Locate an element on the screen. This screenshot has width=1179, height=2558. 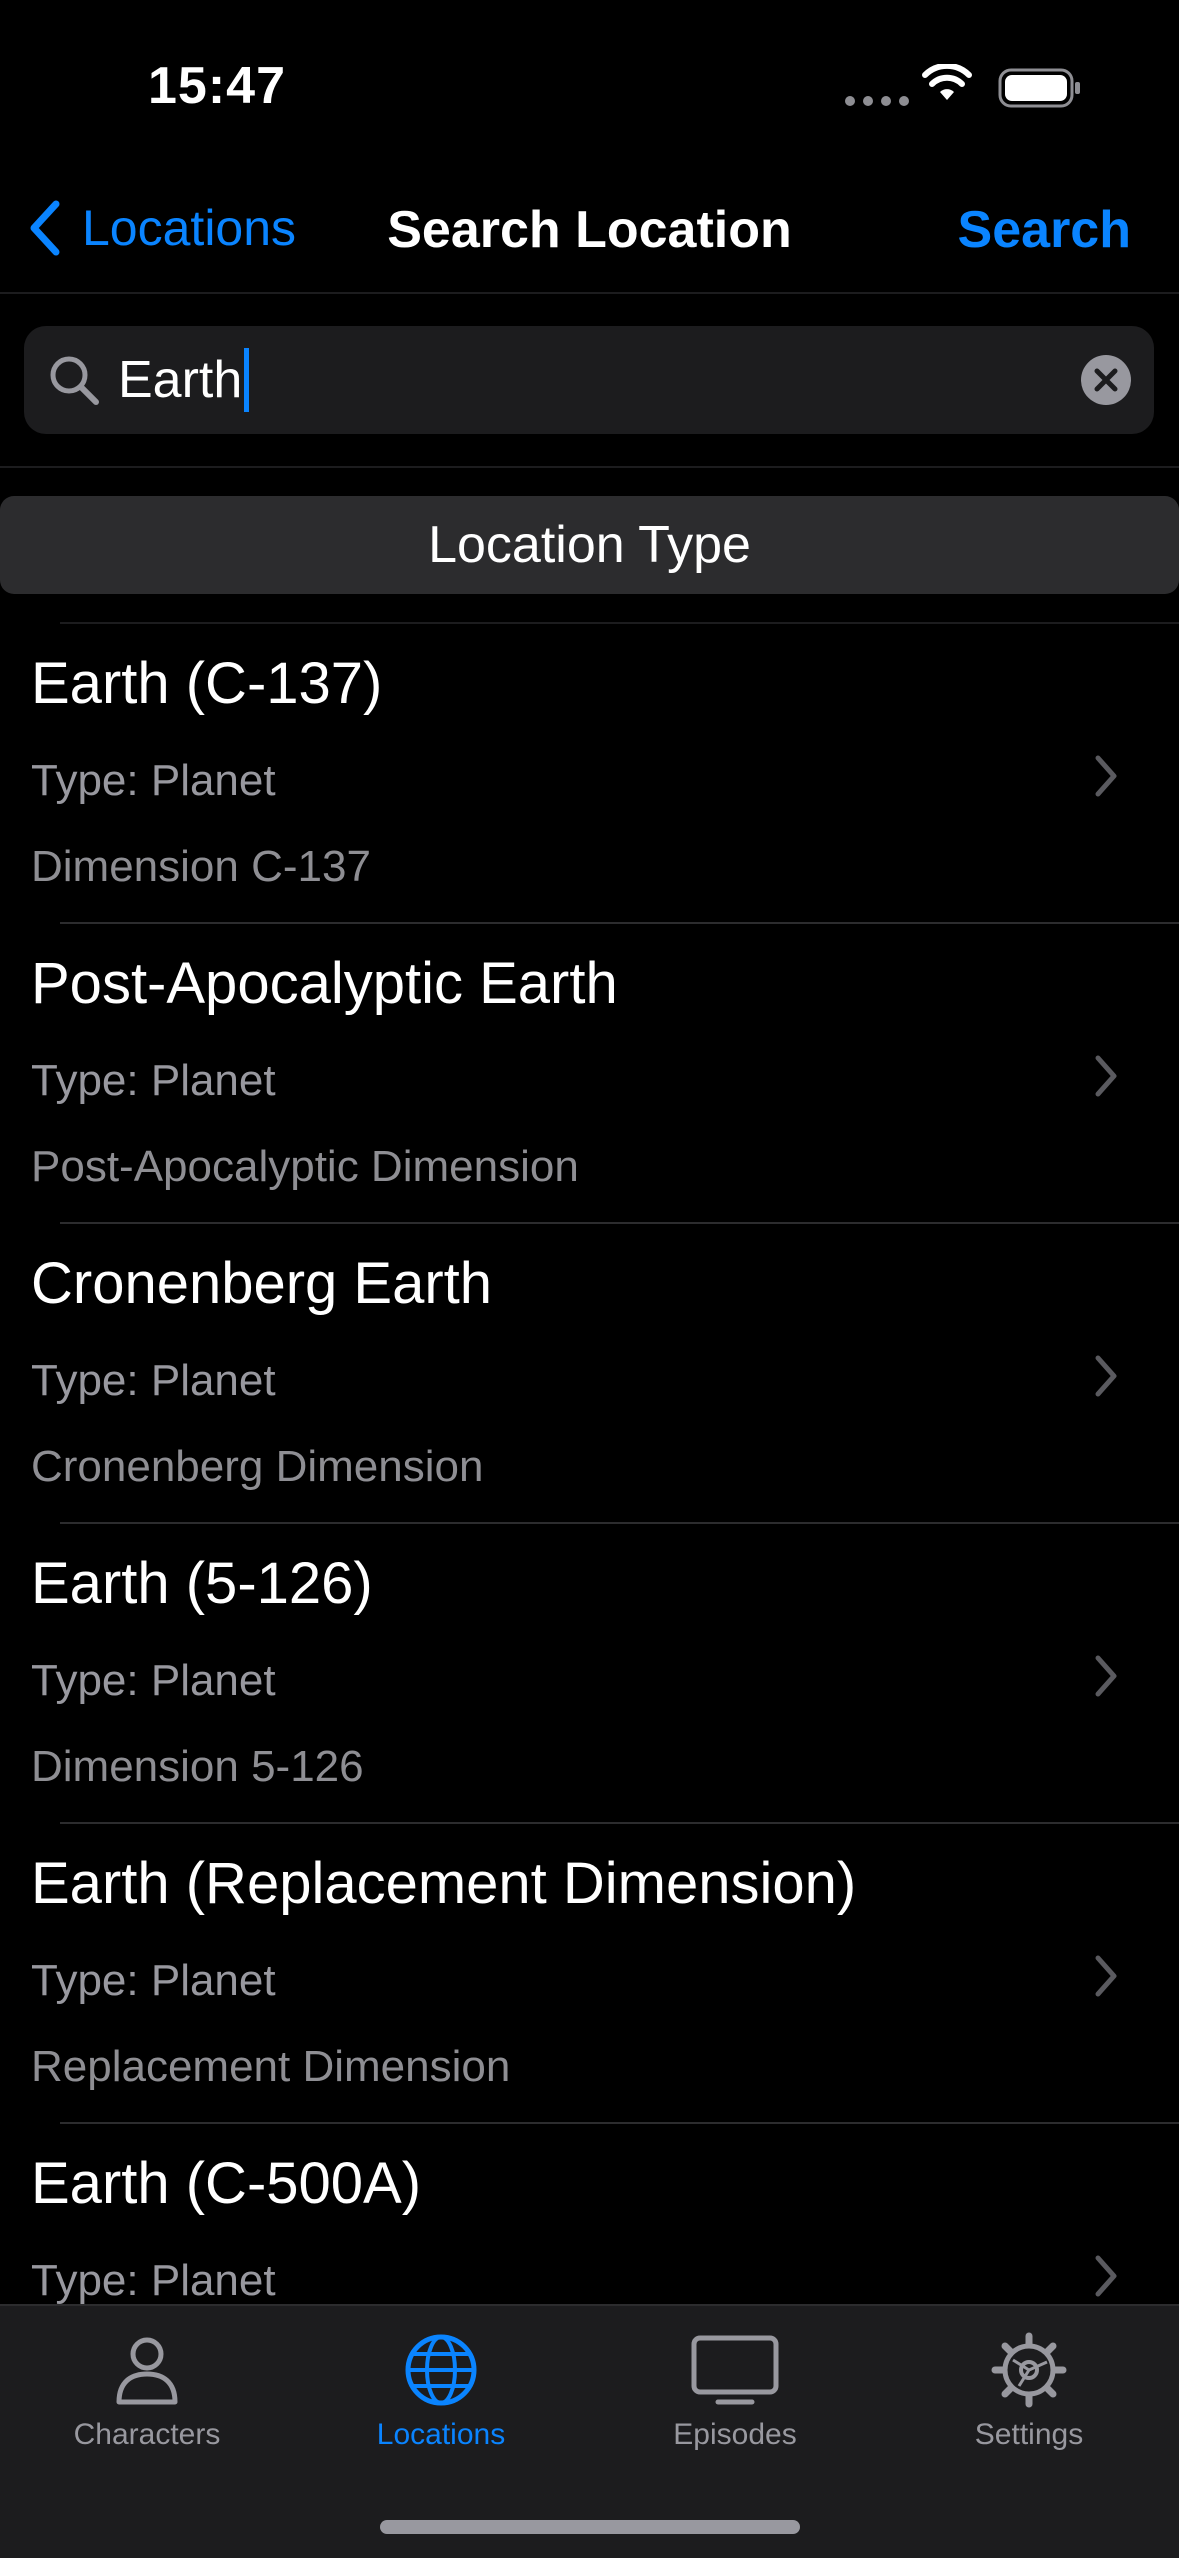
location-dimension: Post-Apocalyptic Dimension is located at coordinates (305, 1166).